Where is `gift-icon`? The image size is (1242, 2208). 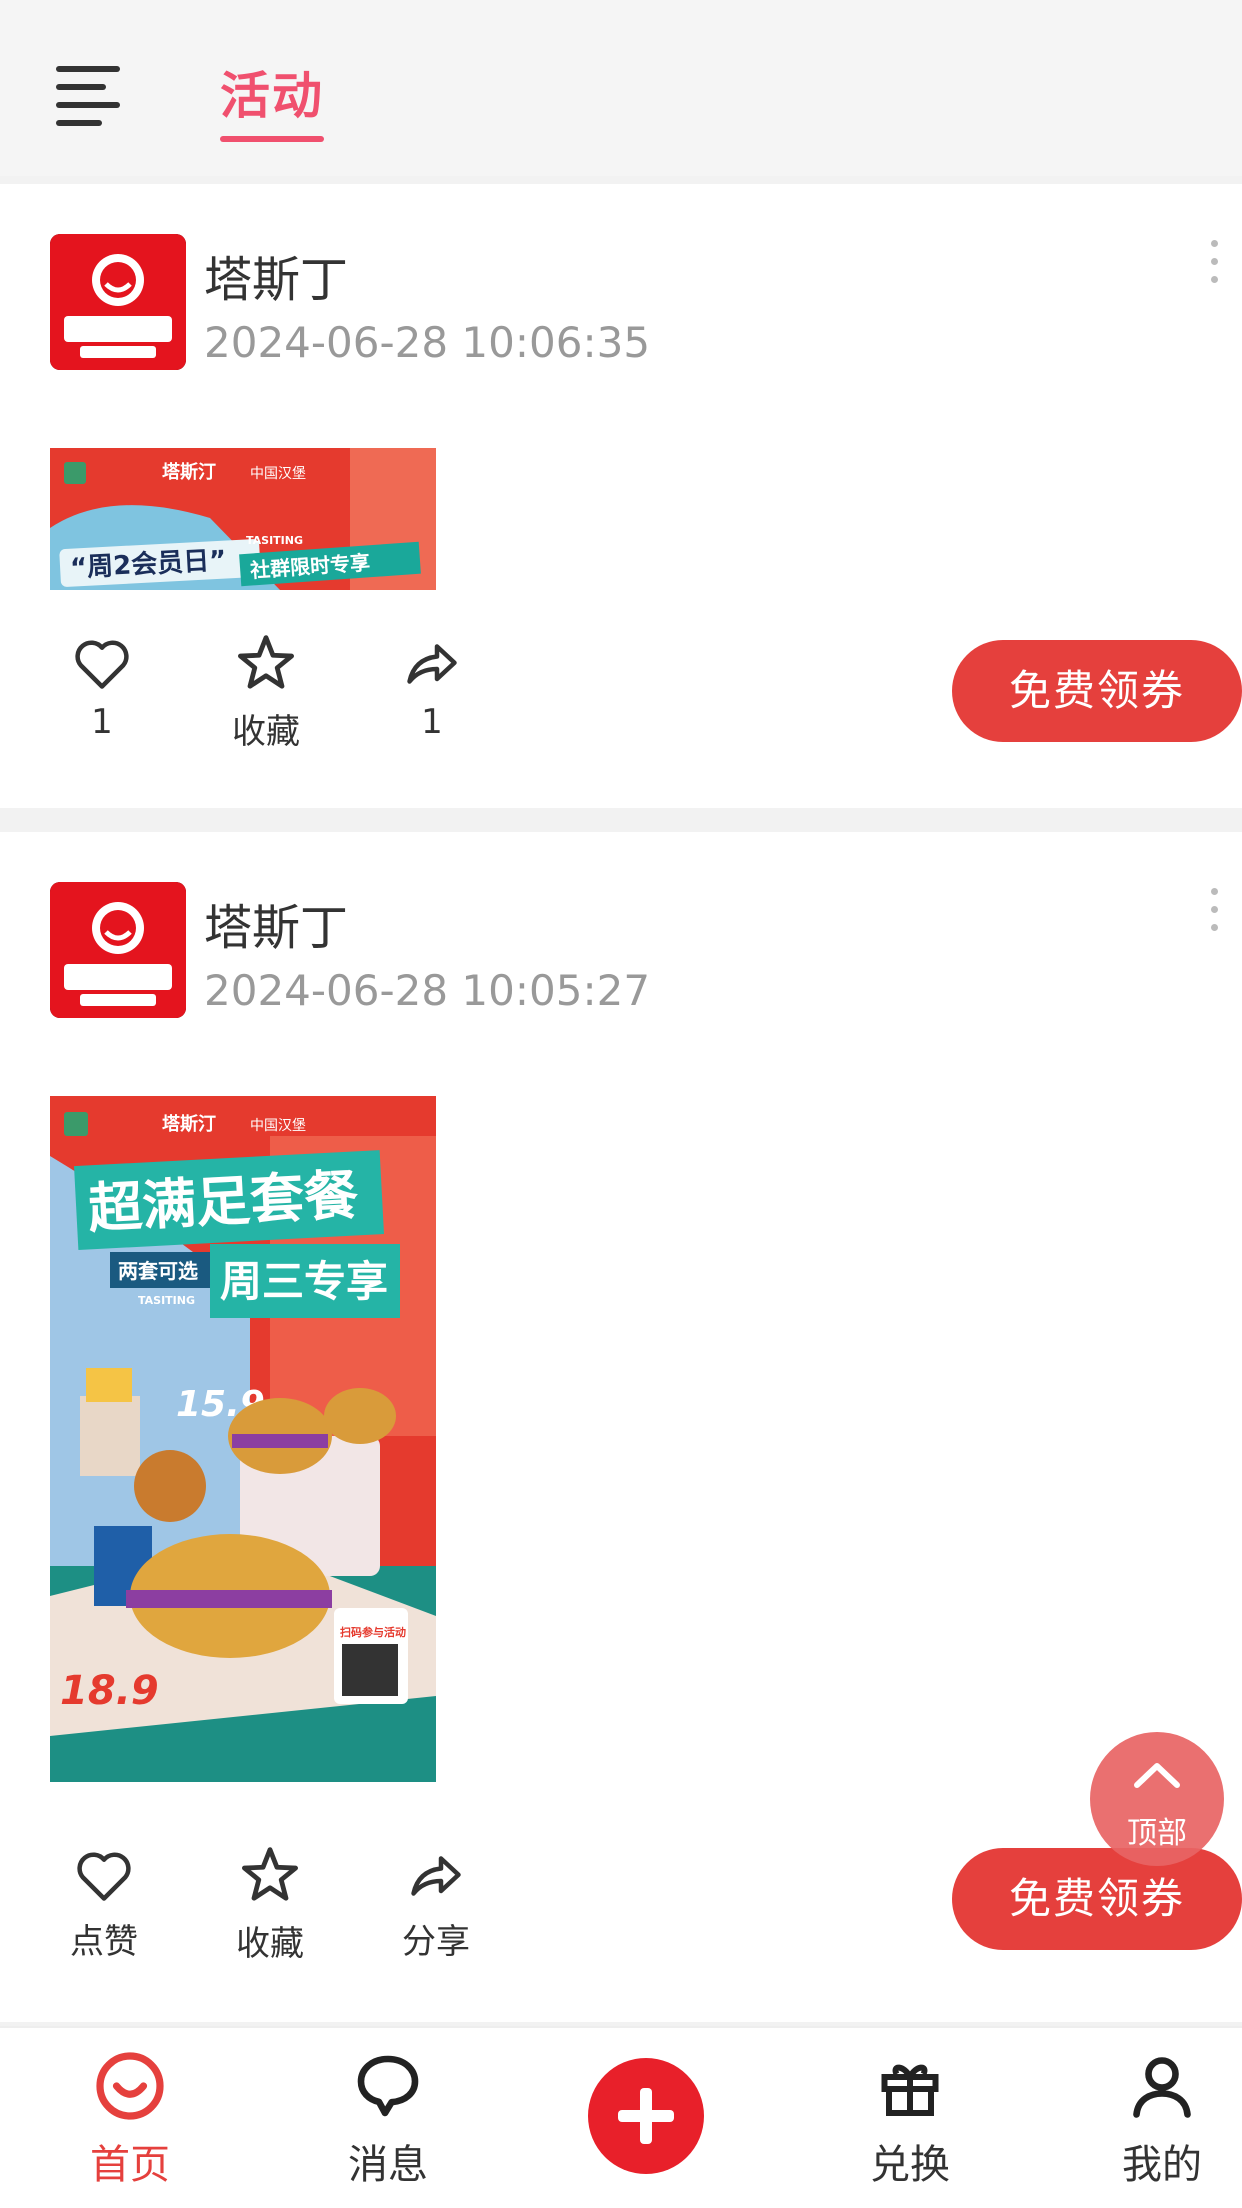 gift-icon is located at coordinates (910, 2090).